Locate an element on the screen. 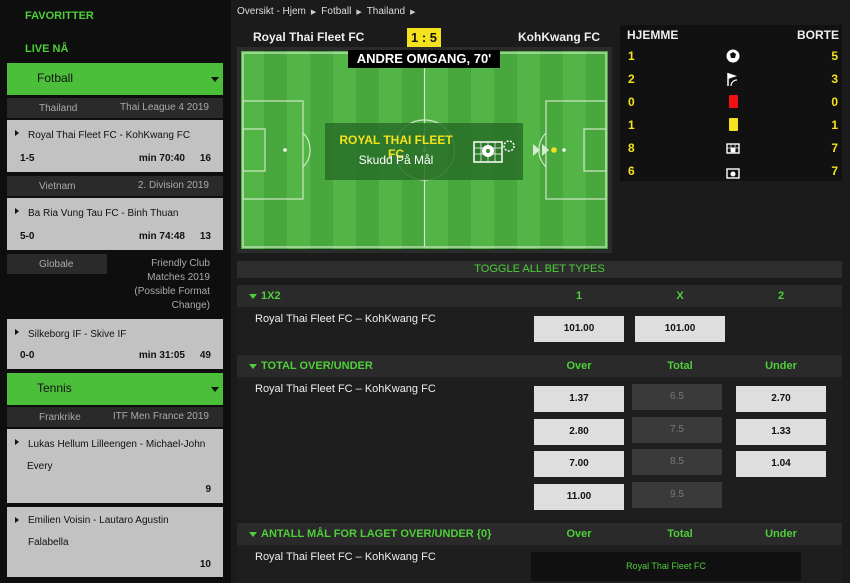 The height and width of the screenshot is (583, 850). stat-away-value: 5 is located at coordinates (834, 56).